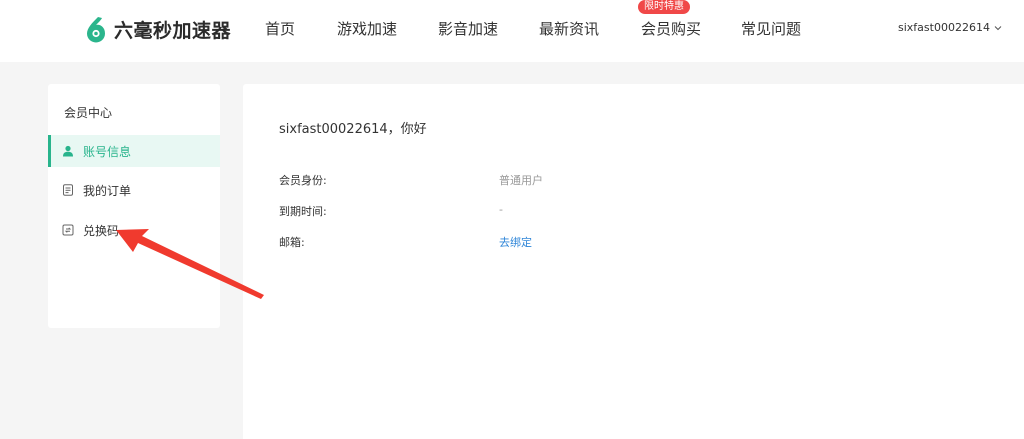 The width and height of the screenshot is (1024, 439). What do you see at coordinates (367, 28) in the screenshot?
I see `nav-game-boost: 游戏加速` at bounding box center [367, 28].